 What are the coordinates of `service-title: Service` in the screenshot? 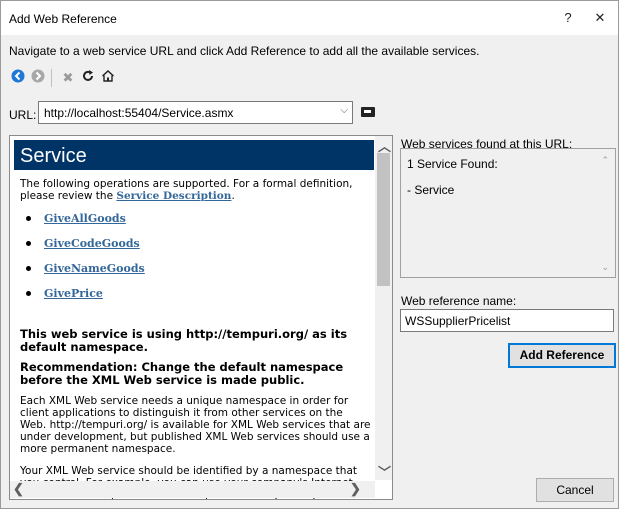 It's located at (53, 156).